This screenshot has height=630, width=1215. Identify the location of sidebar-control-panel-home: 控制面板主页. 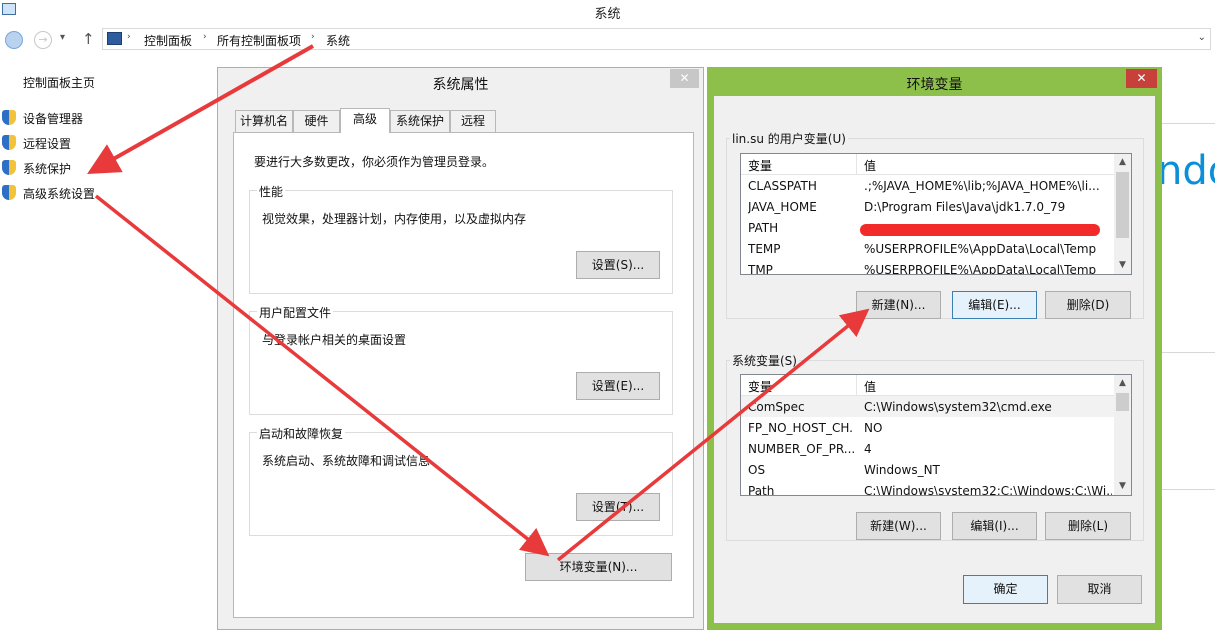
(59, 82).